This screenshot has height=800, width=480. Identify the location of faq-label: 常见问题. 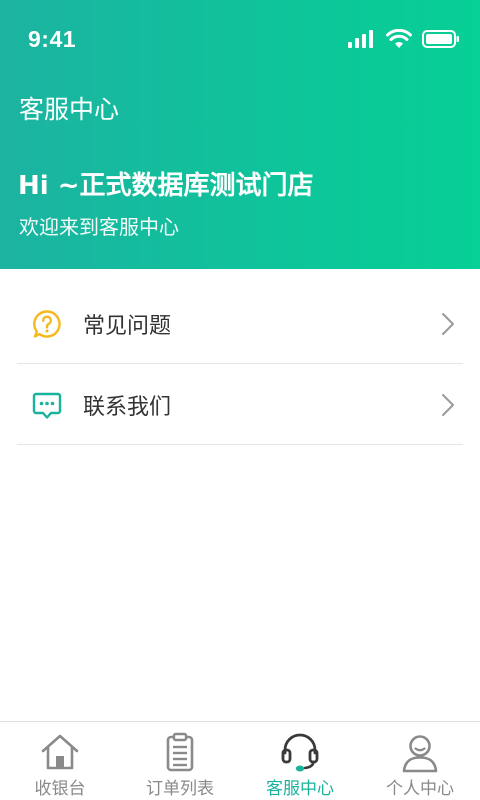
(127, 326).